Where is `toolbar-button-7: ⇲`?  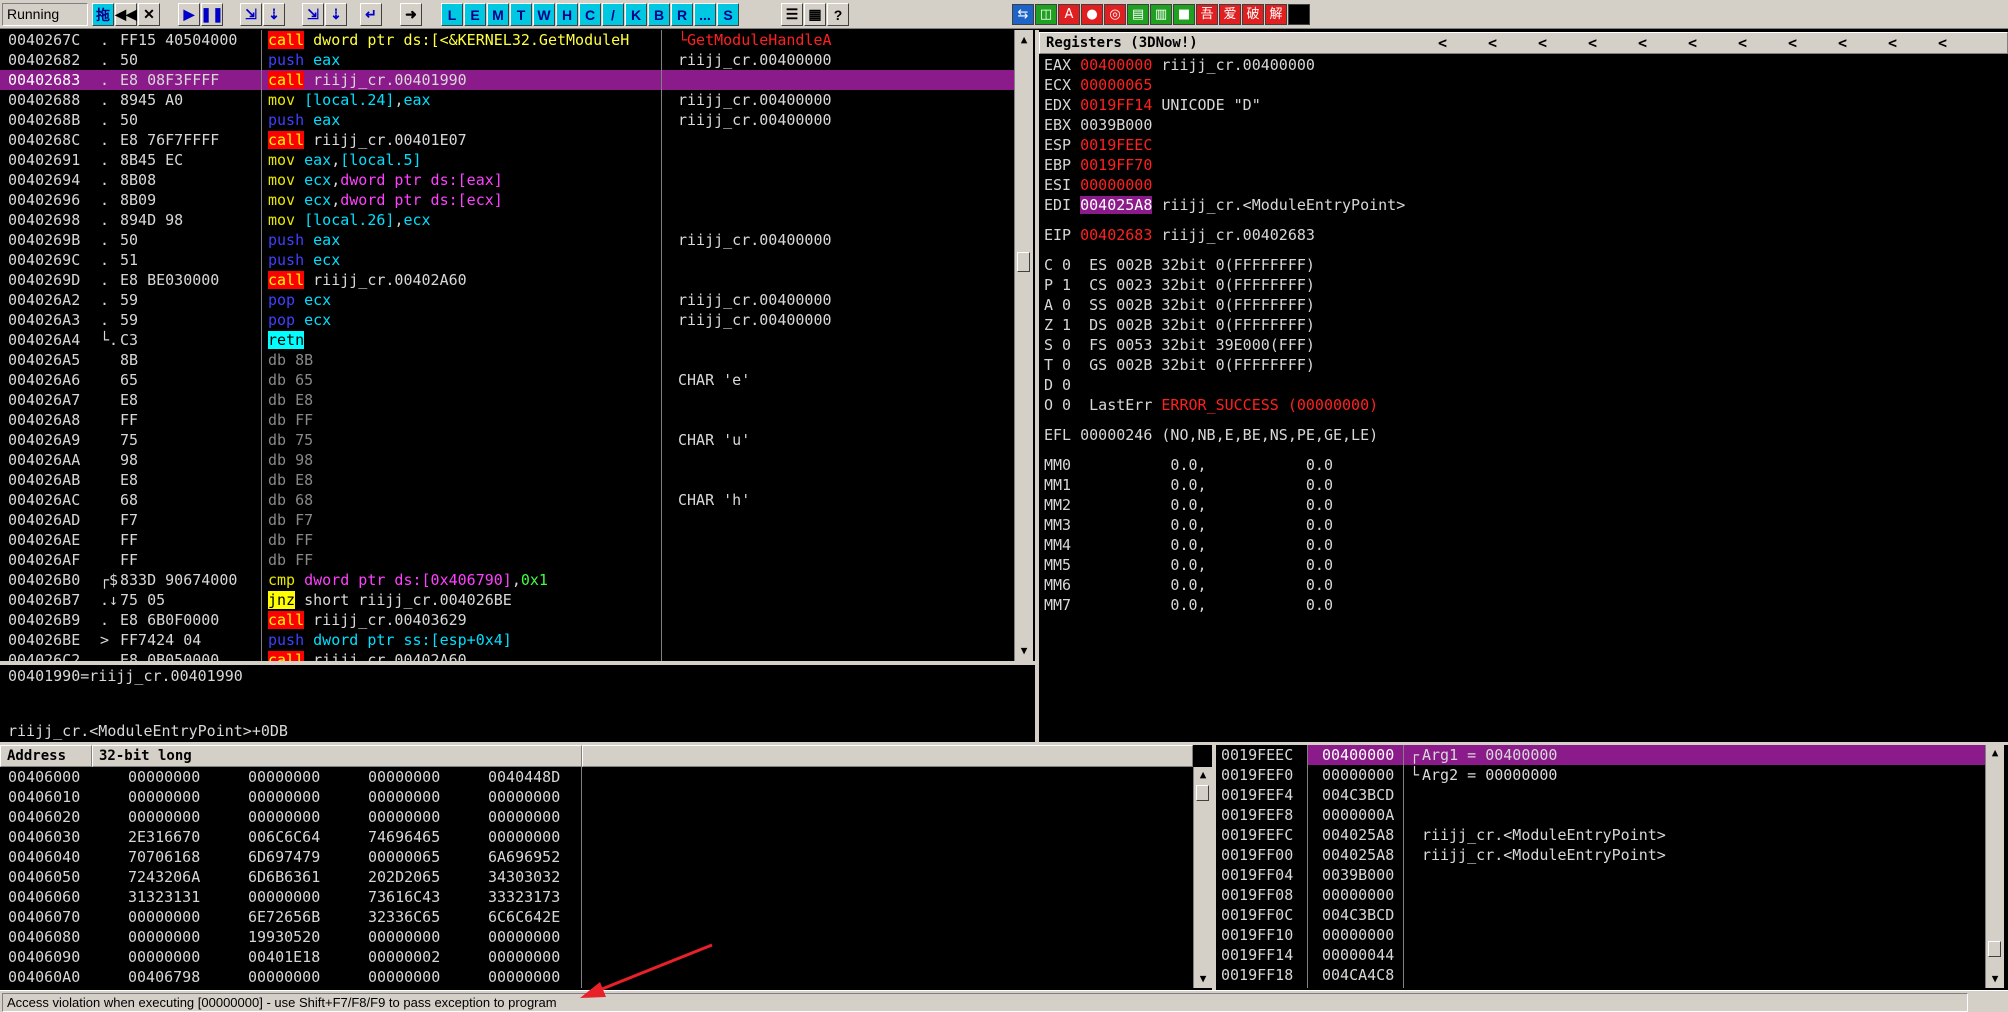
toolbar-button-7: ⇲ is located at coordinates (313, 14).